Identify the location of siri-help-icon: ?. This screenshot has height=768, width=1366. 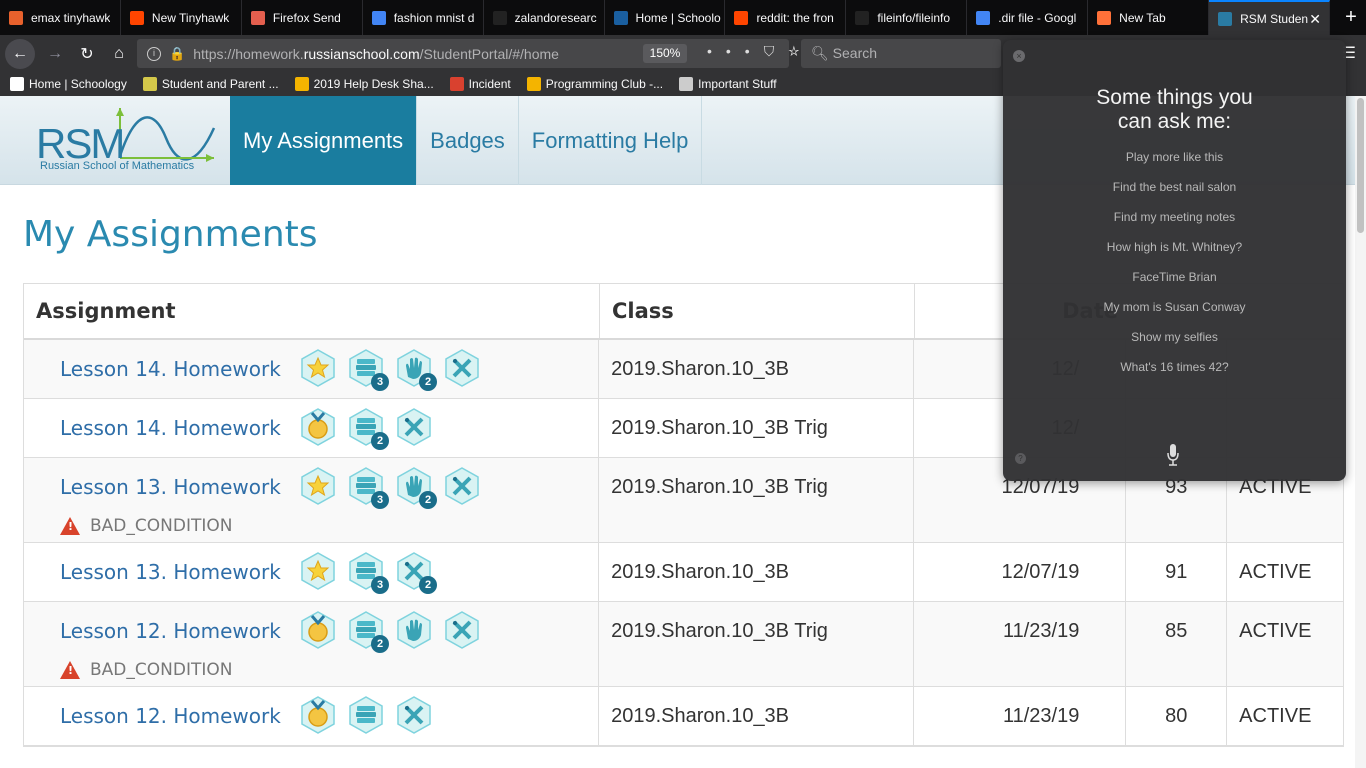
(1020, 458).